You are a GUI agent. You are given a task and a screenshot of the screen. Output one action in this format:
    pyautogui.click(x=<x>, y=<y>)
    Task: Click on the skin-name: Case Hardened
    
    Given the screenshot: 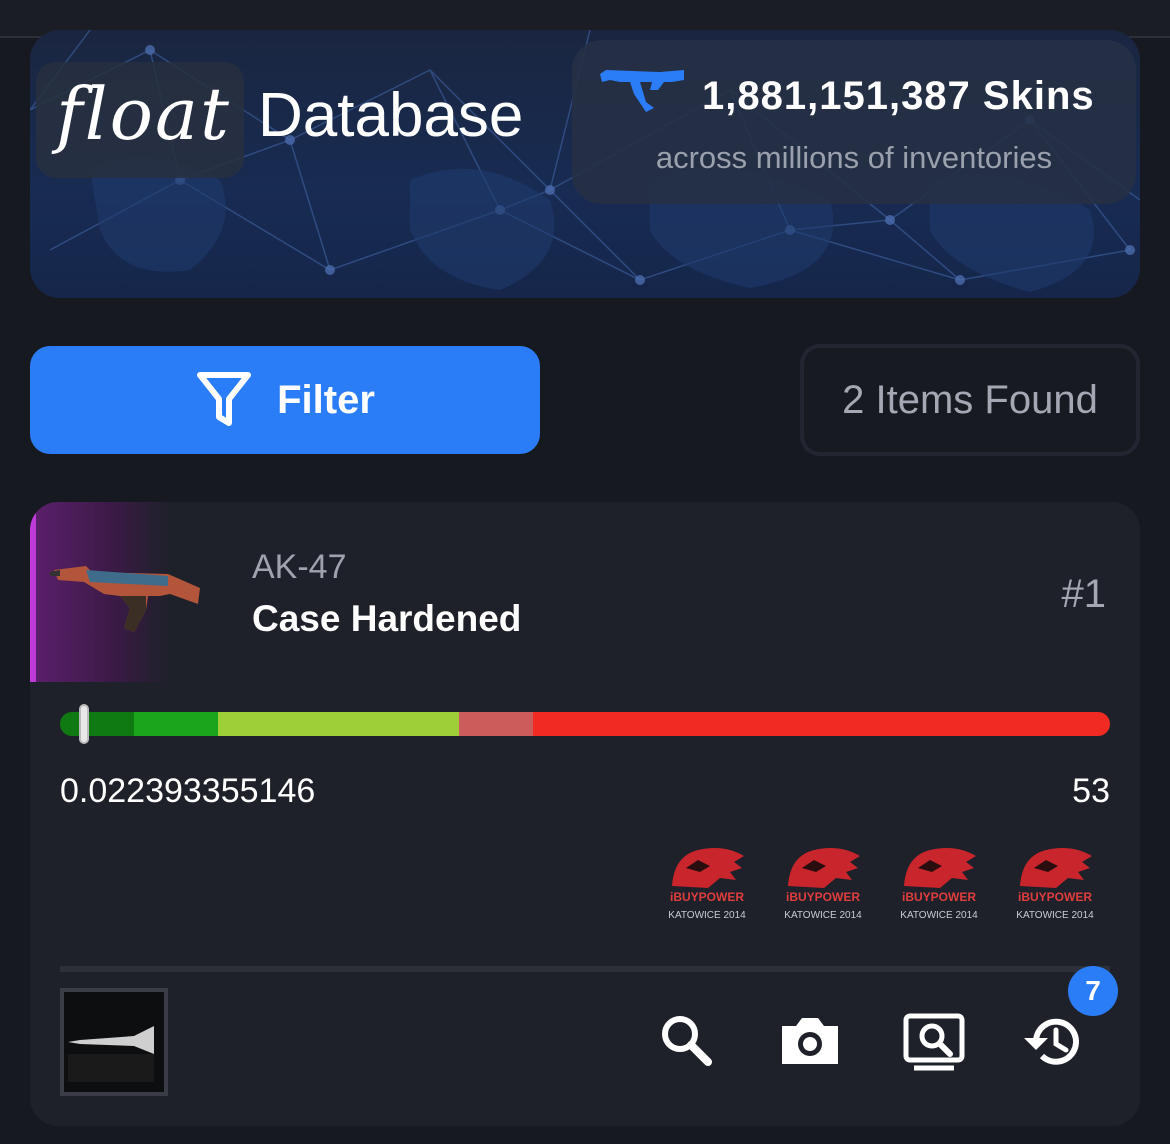 What is the action you would take?
    pyautogui.click(x=387, y=618)
    